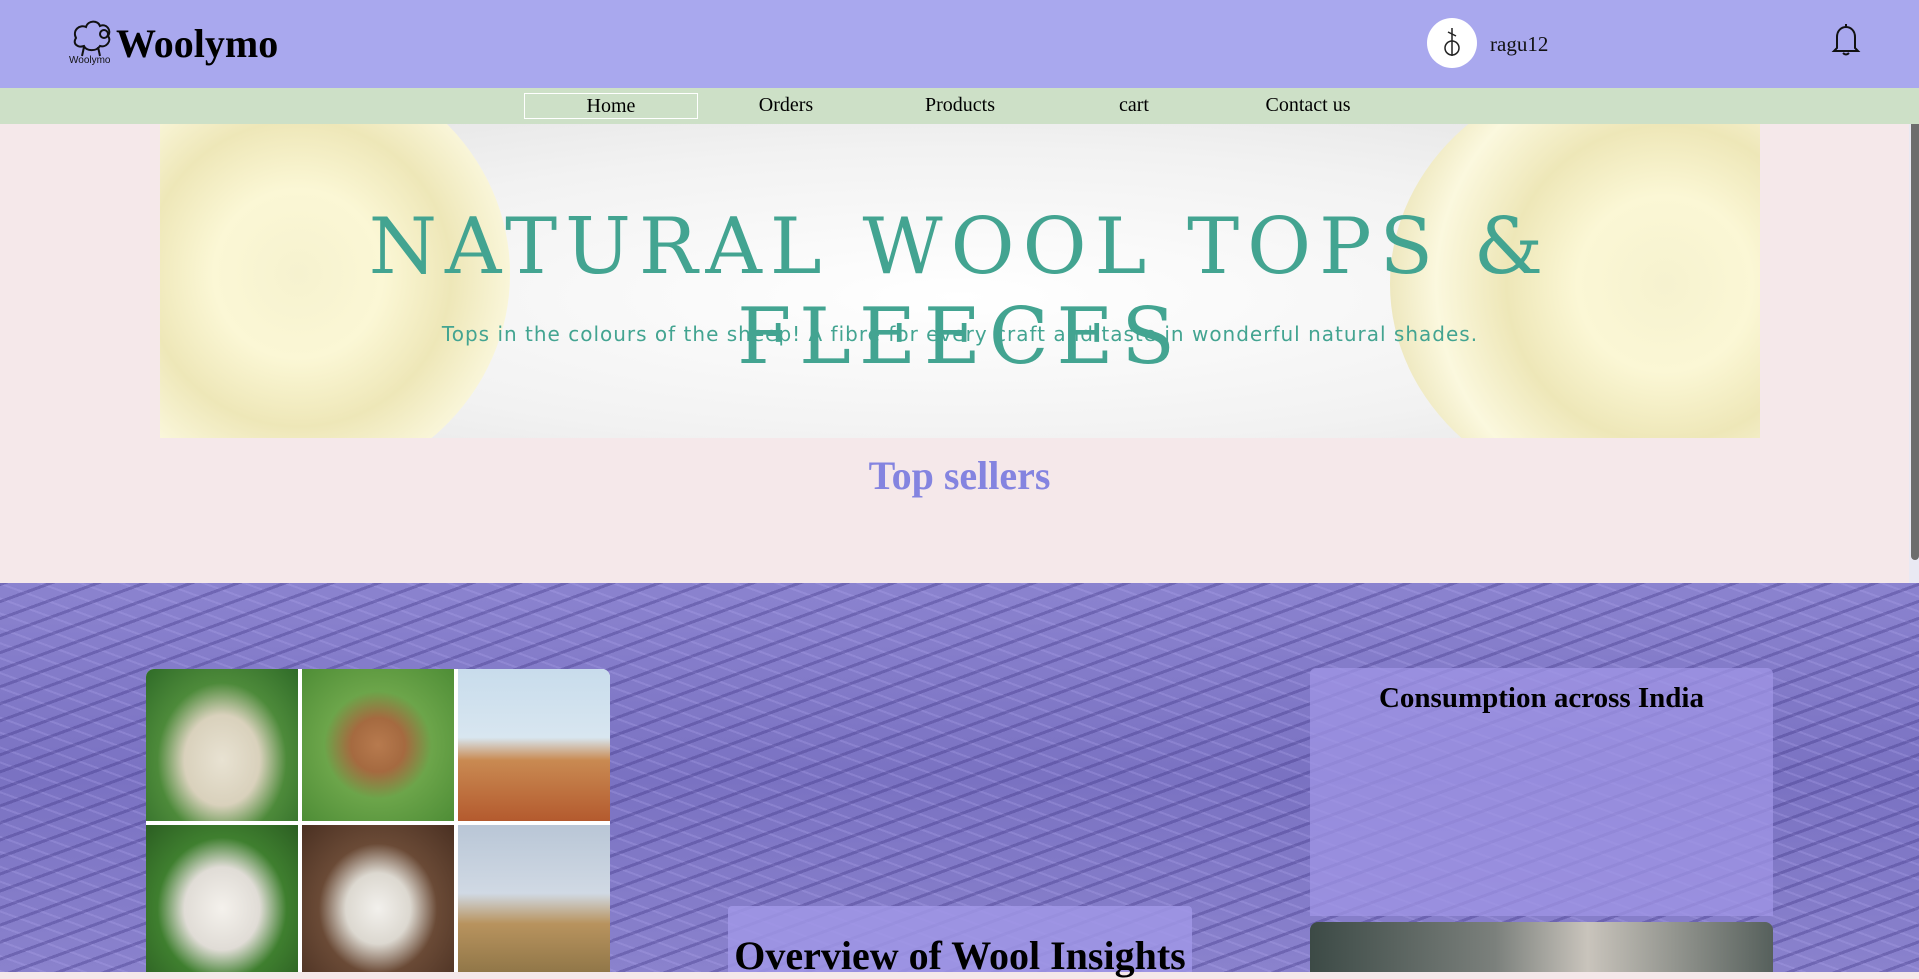 The image size is (1919, 979). What do you see at coordinates (197, 43) in the screenshot?
I see `brand-name: Woolymo` at bounding box center [197, 43].